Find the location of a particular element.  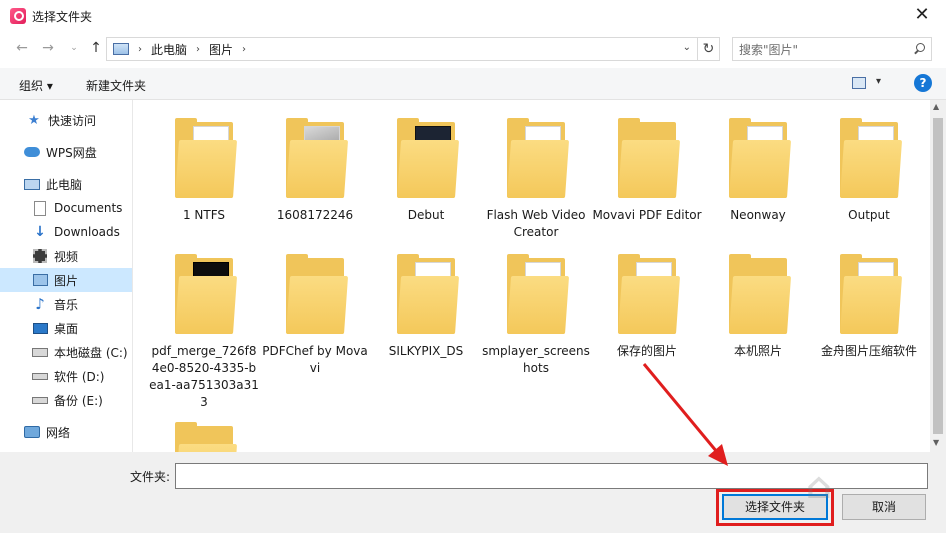

folder-item: Neonway is located at coordinates (758, 171).